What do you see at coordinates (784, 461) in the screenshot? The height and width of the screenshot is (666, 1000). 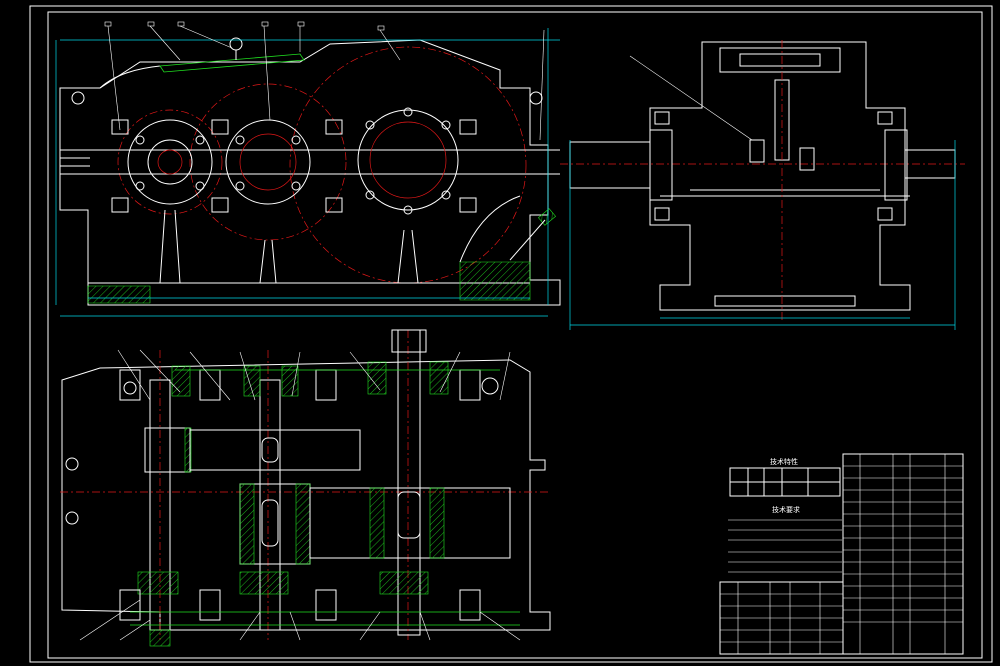 I see `tech-table-title: 技术特性` at bounding box center [784, 461].